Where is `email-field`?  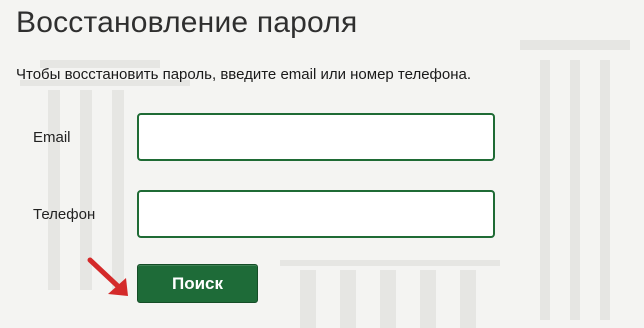
email-field is located at coordinates (316, 137).